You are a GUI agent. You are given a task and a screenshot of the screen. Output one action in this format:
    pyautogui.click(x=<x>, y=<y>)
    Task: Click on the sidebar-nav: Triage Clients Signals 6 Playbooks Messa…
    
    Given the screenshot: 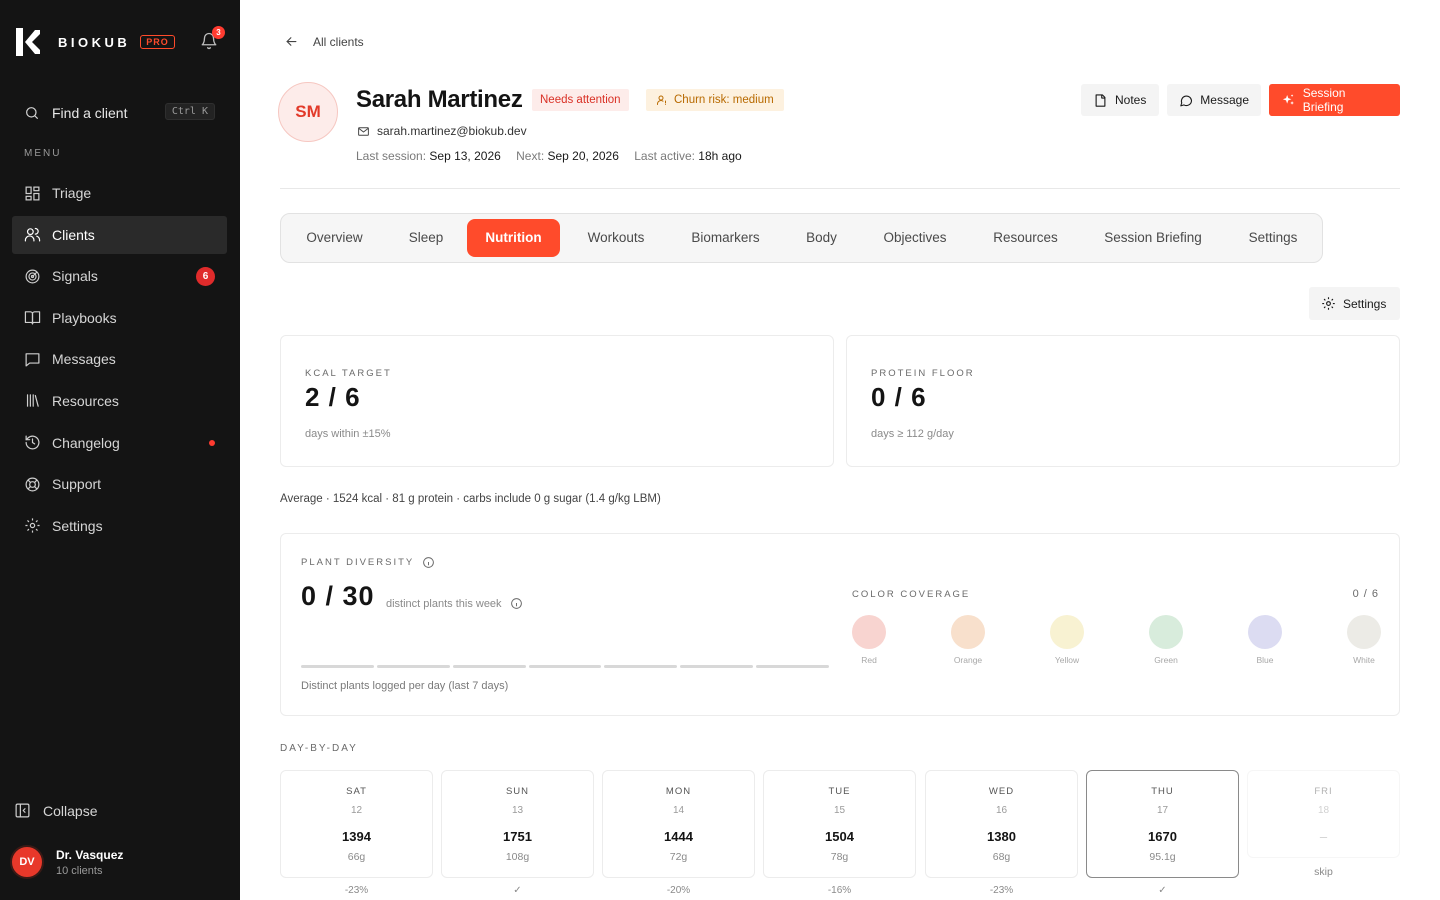 What is the action you would take?
    pyautogui.click(x=119, y=361)
    